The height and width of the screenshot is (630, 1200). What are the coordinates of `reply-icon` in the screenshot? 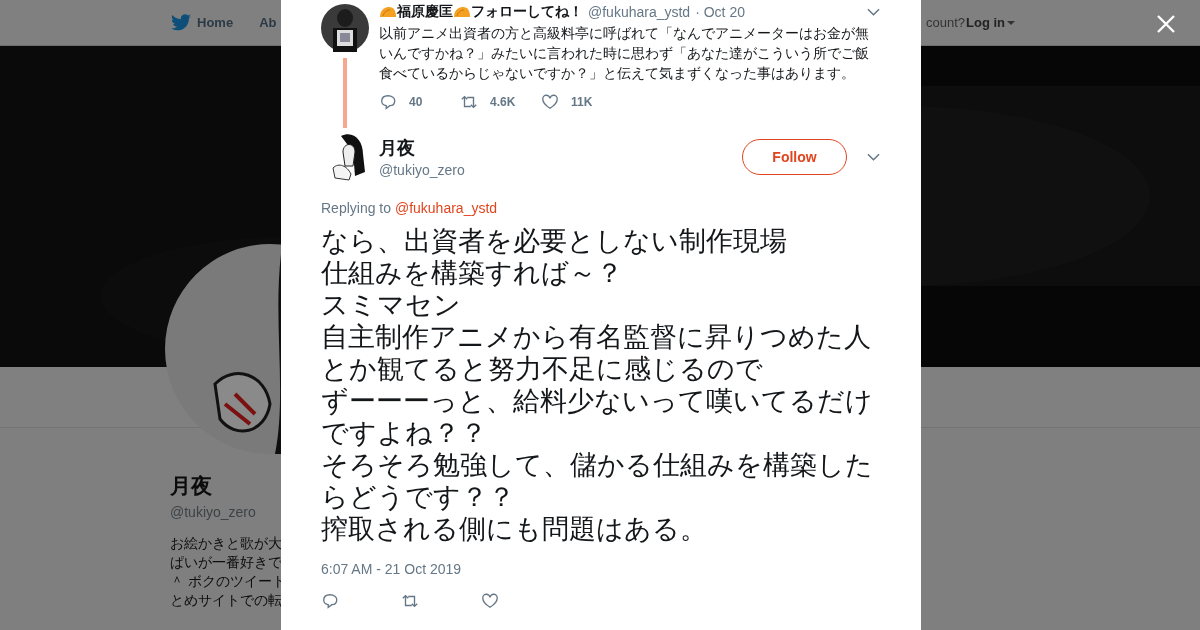 It's located at (330, 601).